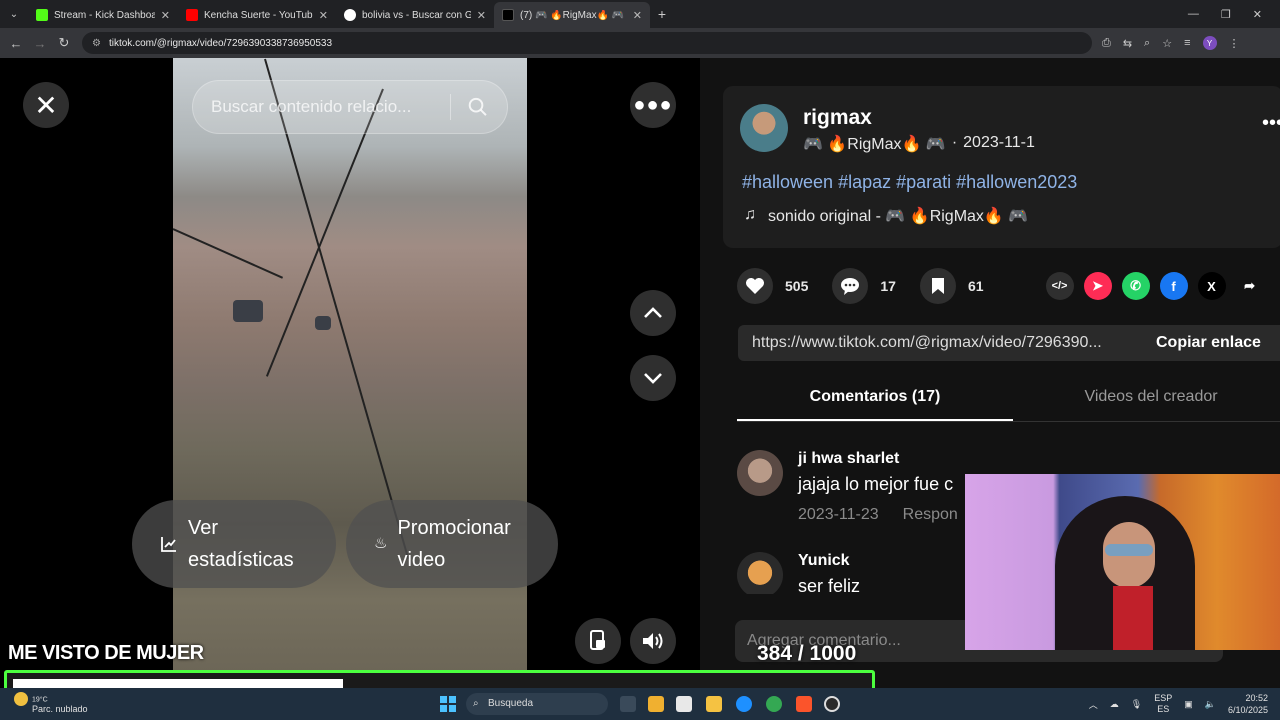 This screenshot has width=1280, height=720. I want to click on send-icon: ➤, so click(1097, 286).